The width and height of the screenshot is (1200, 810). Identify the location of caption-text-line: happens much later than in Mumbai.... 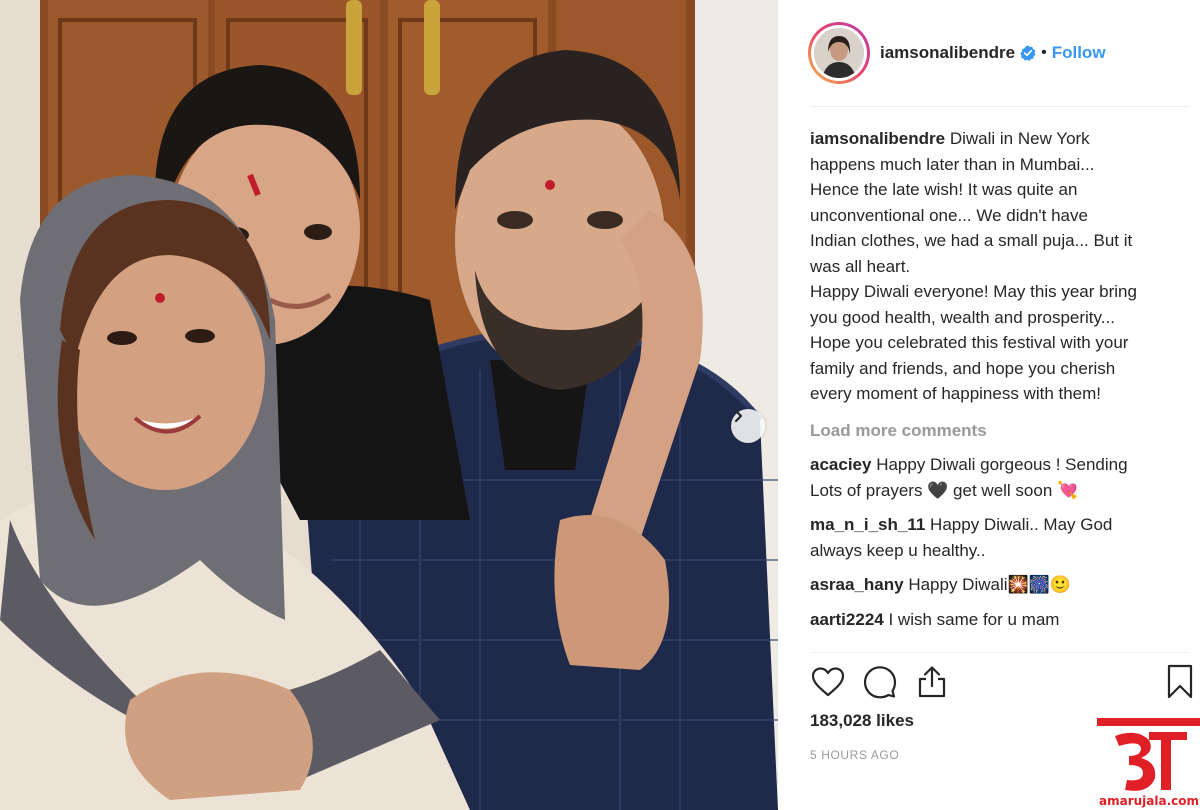
(952, 164).